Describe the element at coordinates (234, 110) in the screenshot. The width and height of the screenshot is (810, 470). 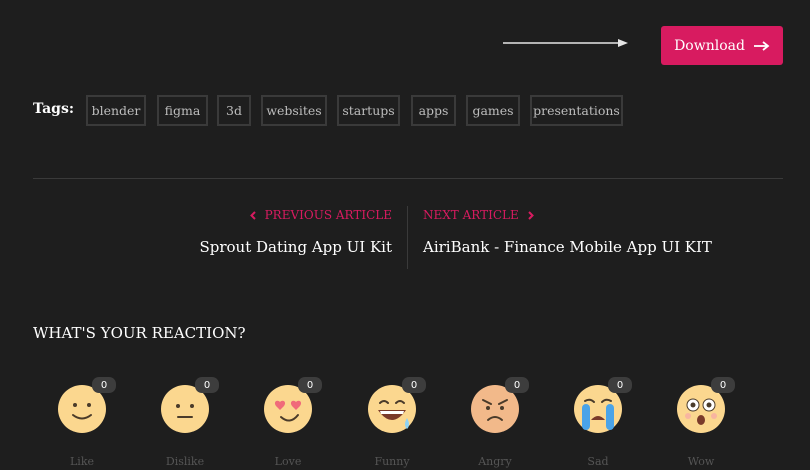
I see `tag-3d: 3d` at that location.